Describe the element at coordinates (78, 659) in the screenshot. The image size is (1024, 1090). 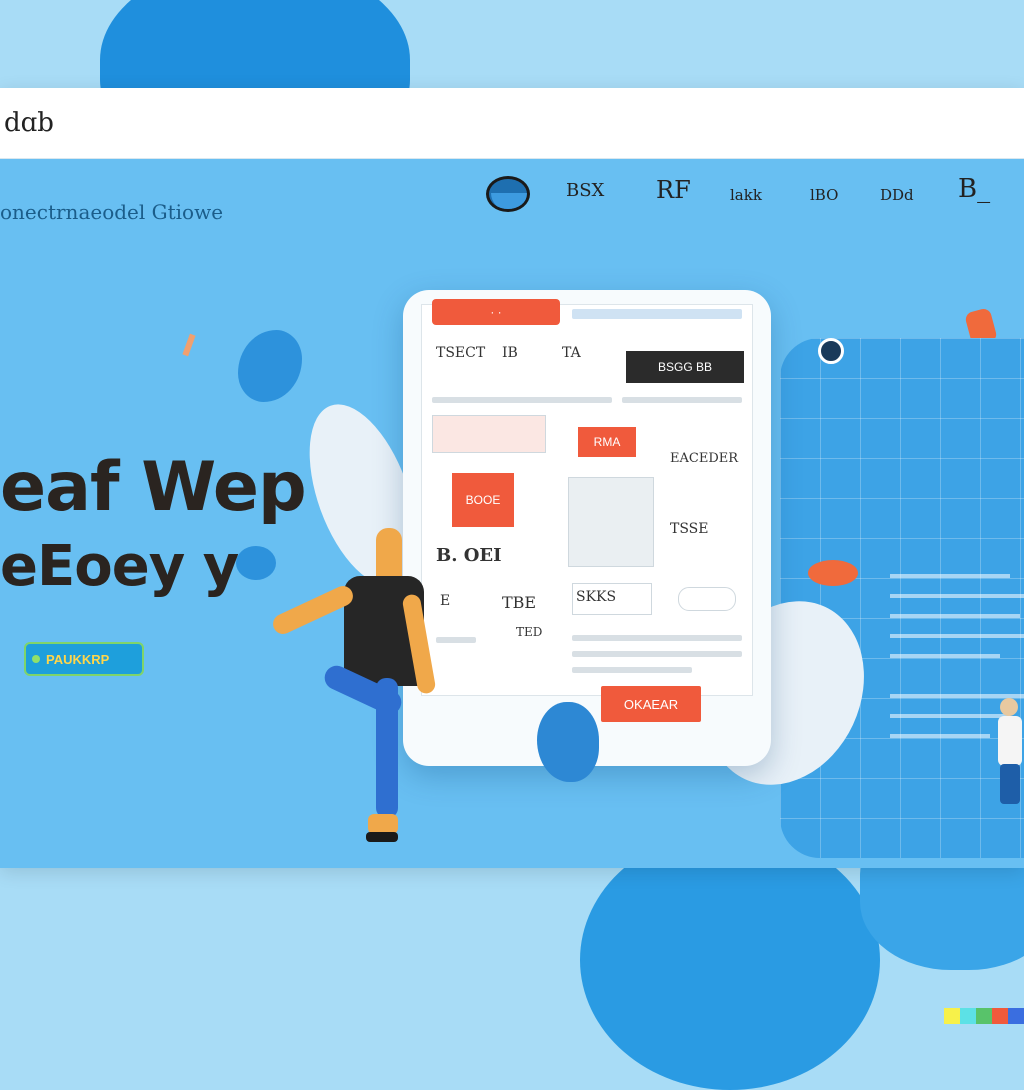
I see `hero-cta-label: PAUKKRP` at that location.